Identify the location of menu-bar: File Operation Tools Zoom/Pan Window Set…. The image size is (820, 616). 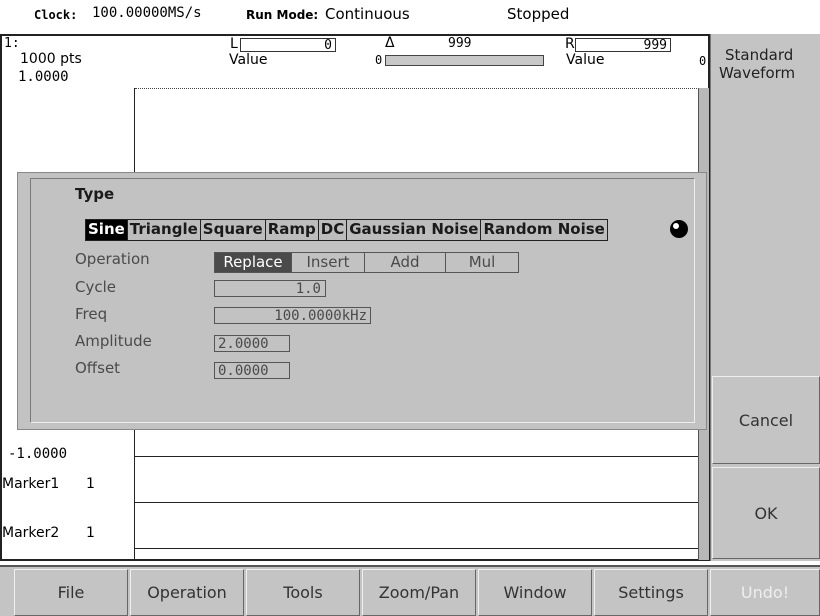
(410, 590).